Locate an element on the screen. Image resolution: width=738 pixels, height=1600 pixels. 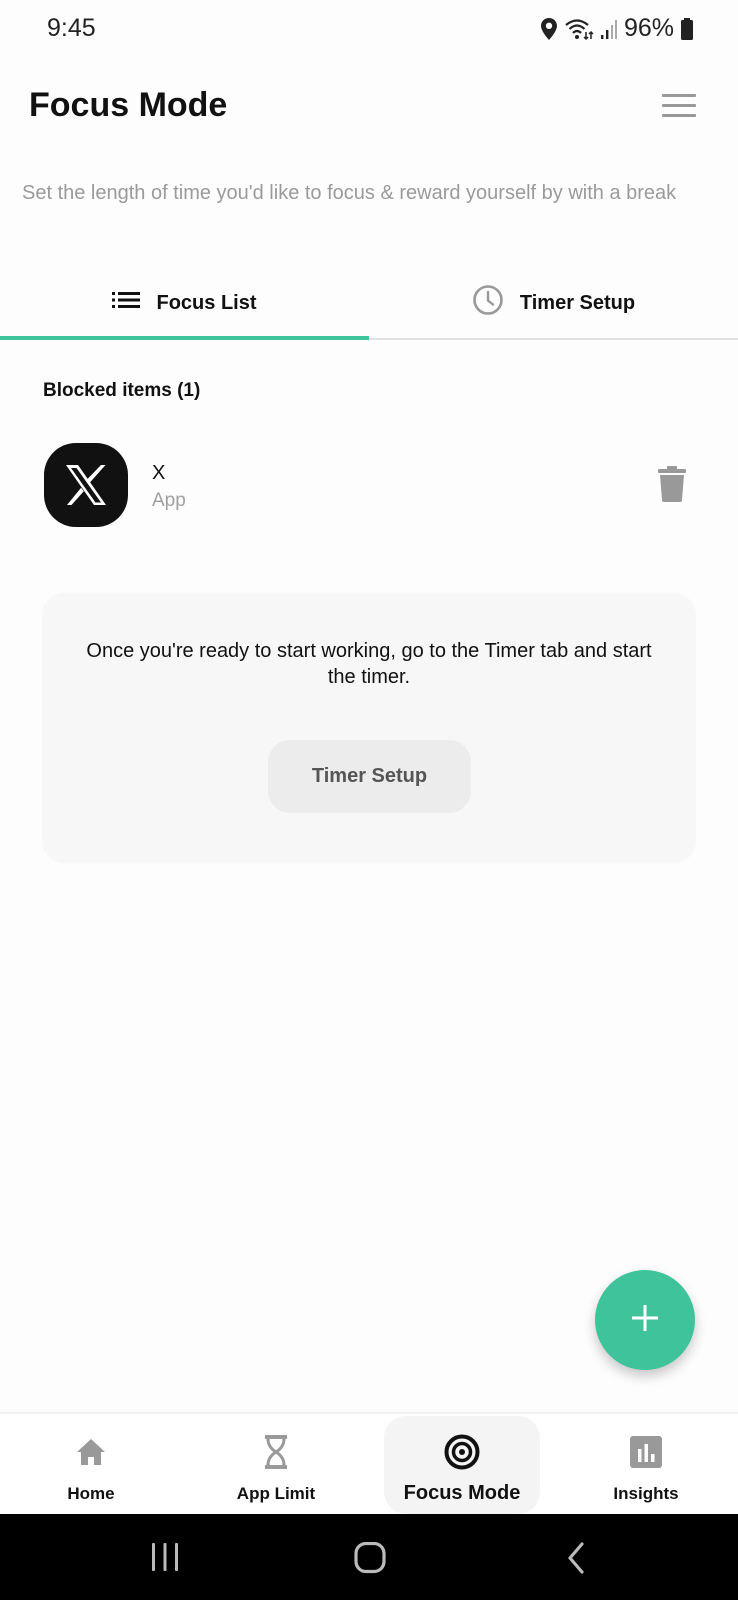
hourglass-icon is located at coordinates (276, 1452).